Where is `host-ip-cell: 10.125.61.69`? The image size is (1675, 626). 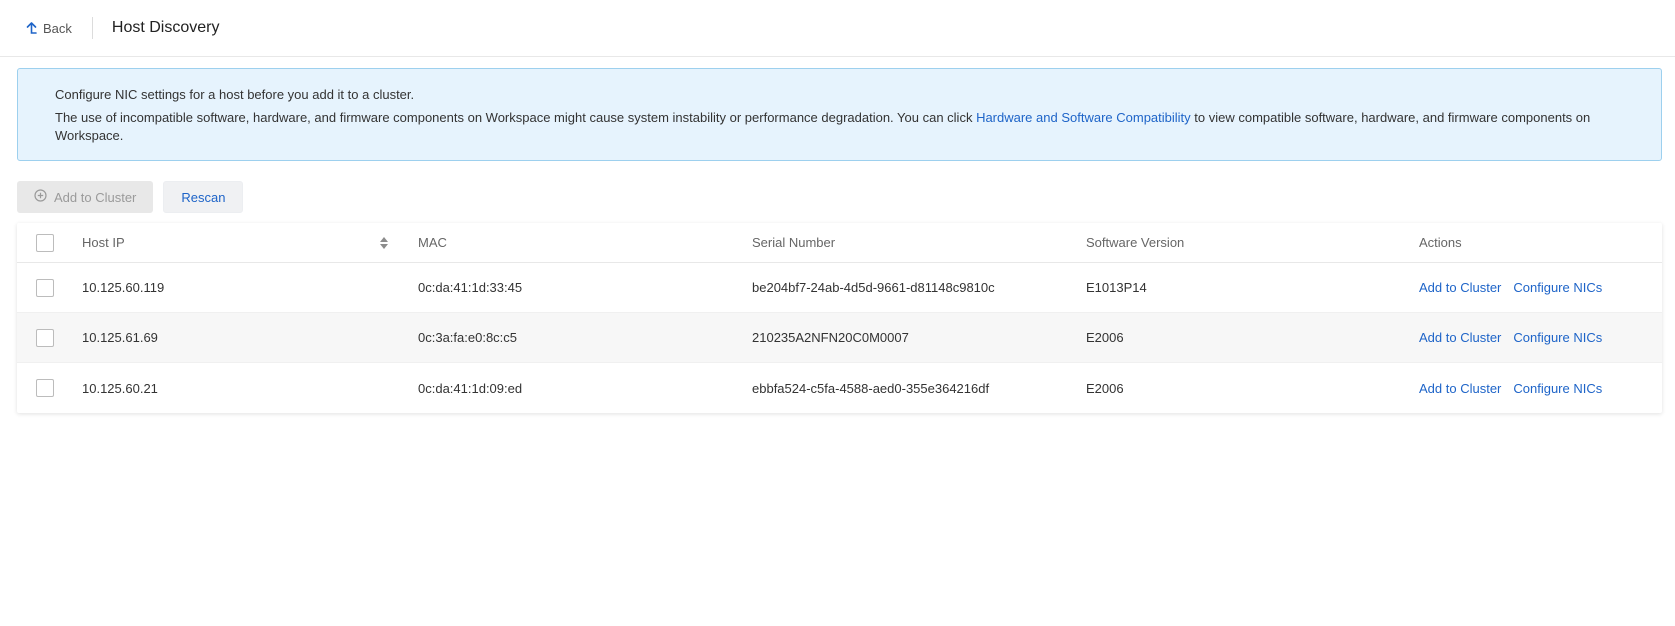
host-ip-cell: 10.125.61.69 is located at coordinates (120, 337).